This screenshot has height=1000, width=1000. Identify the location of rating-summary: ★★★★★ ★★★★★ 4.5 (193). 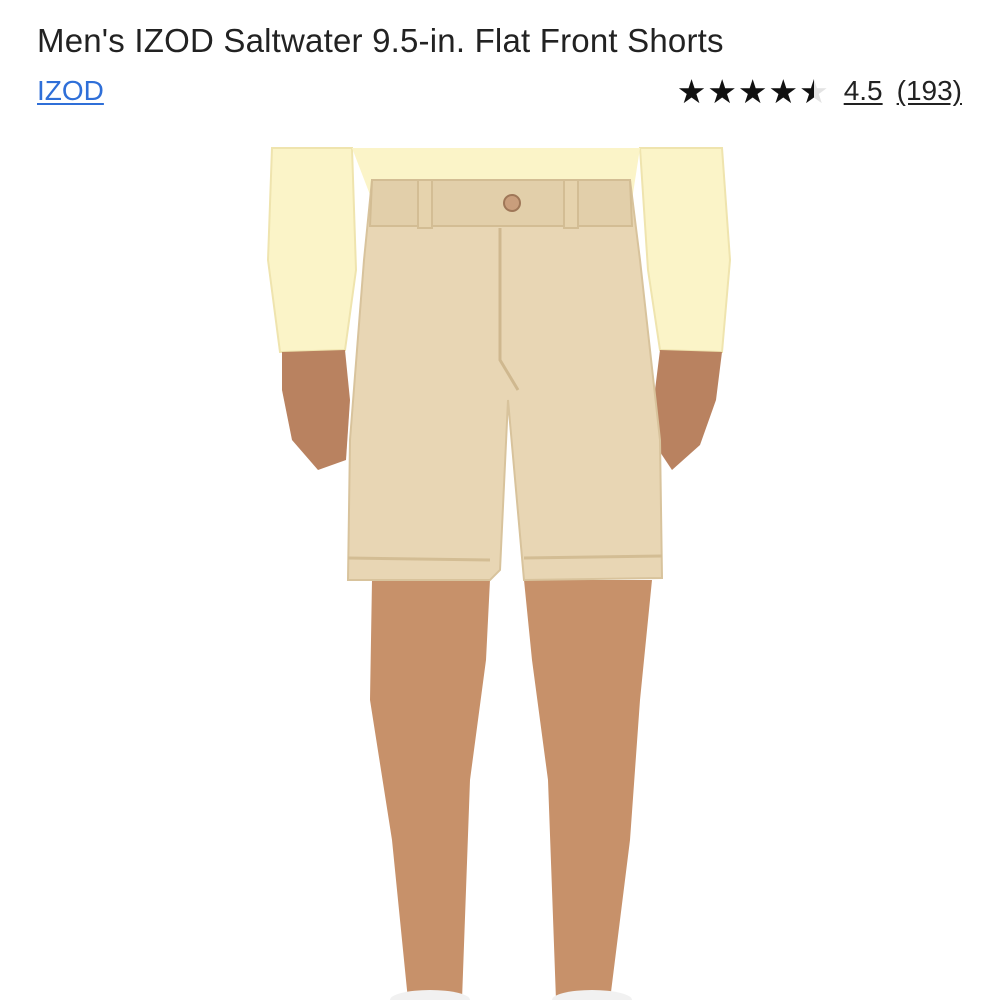
(819, 91).